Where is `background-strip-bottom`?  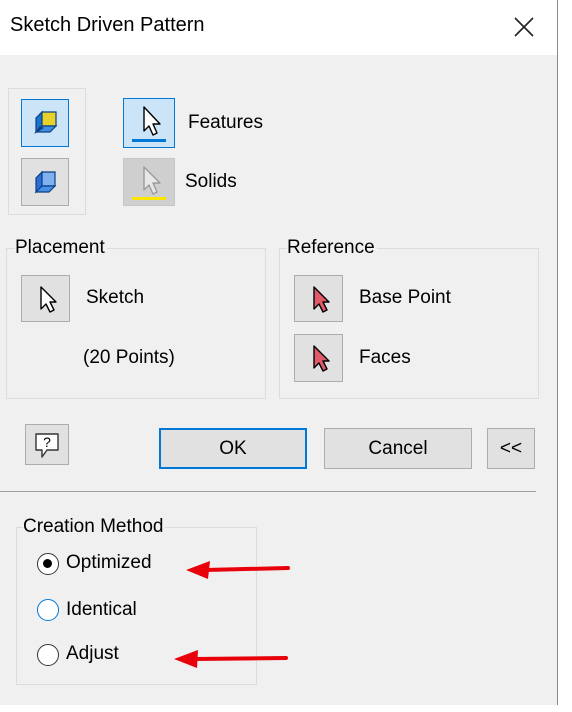 background-strip-bottom is located at coordinates (286, 708).